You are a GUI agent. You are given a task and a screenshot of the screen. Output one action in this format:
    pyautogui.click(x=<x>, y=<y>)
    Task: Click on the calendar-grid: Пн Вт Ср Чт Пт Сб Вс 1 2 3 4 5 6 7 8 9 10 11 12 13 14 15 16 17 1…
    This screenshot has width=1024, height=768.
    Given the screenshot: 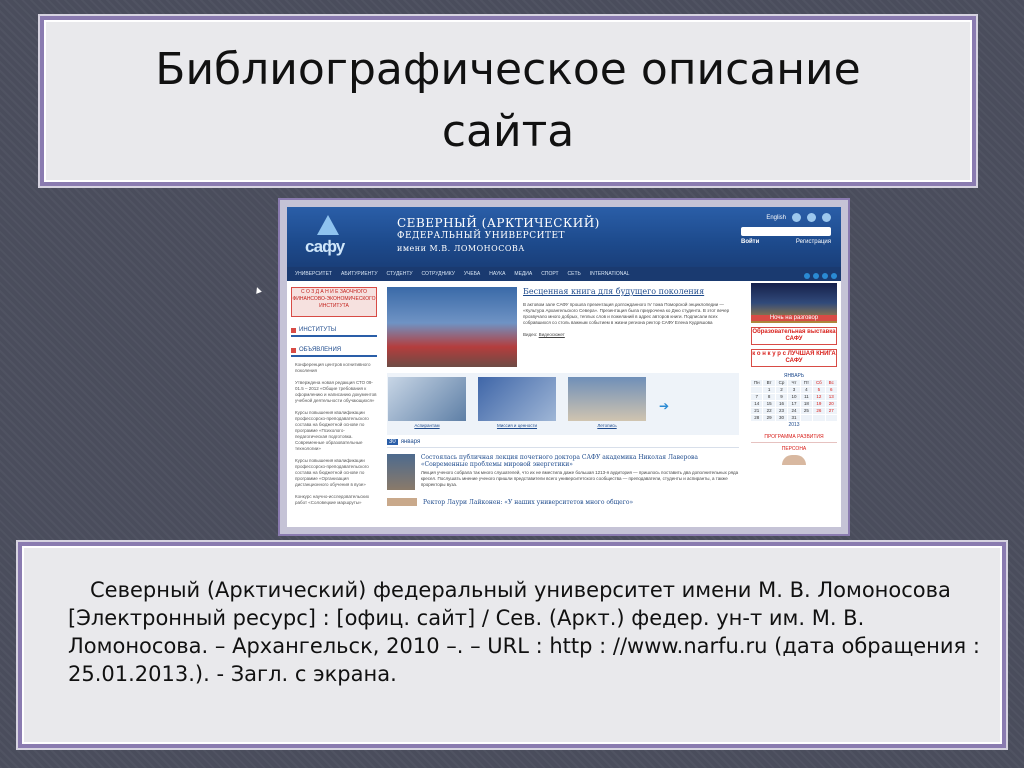 What is the action you would take?
    pyautogui.click(x=794, y=400)
    